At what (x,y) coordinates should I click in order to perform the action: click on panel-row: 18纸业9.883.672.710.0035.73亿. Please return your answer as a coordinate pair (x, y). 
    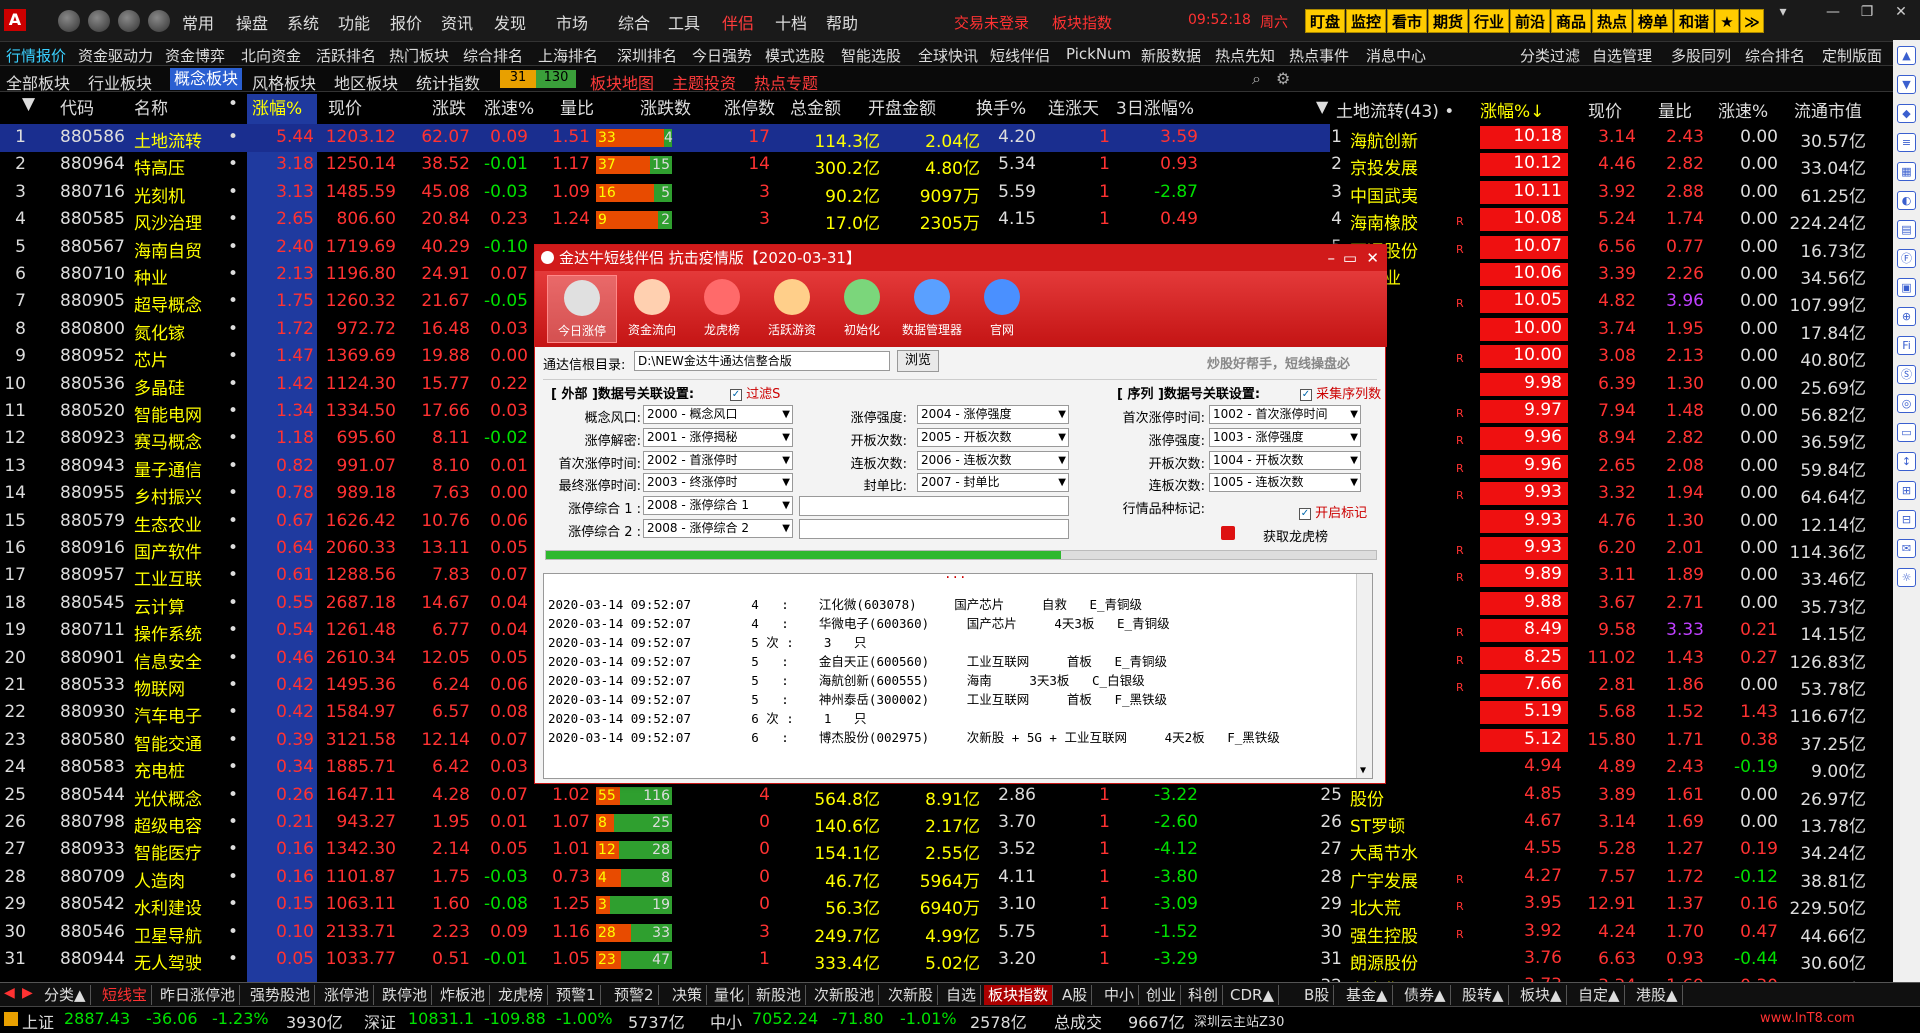
    Looking at the image, I should click on (1595, 604).